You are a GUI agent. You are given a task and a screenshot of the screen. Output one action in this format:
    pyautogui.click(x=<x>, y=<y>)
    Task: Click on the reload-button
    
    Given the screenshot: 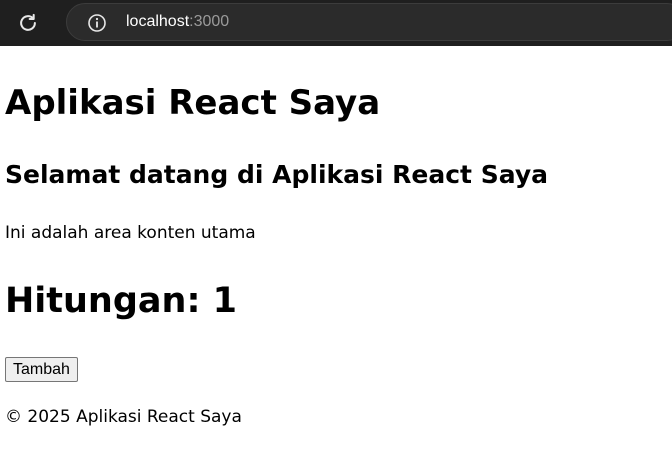 What is the action you would take?
    pyautogui.click(x=28, y=23)
    